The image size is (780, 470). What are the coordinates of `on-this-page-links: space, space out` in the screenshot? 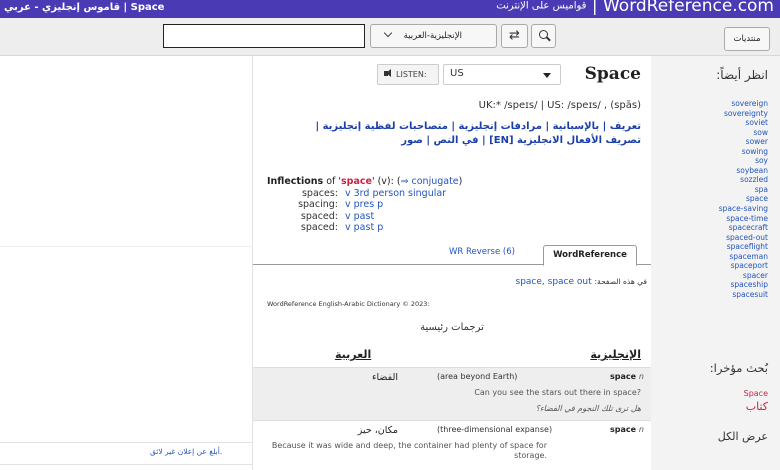 It's located at (554, 282).